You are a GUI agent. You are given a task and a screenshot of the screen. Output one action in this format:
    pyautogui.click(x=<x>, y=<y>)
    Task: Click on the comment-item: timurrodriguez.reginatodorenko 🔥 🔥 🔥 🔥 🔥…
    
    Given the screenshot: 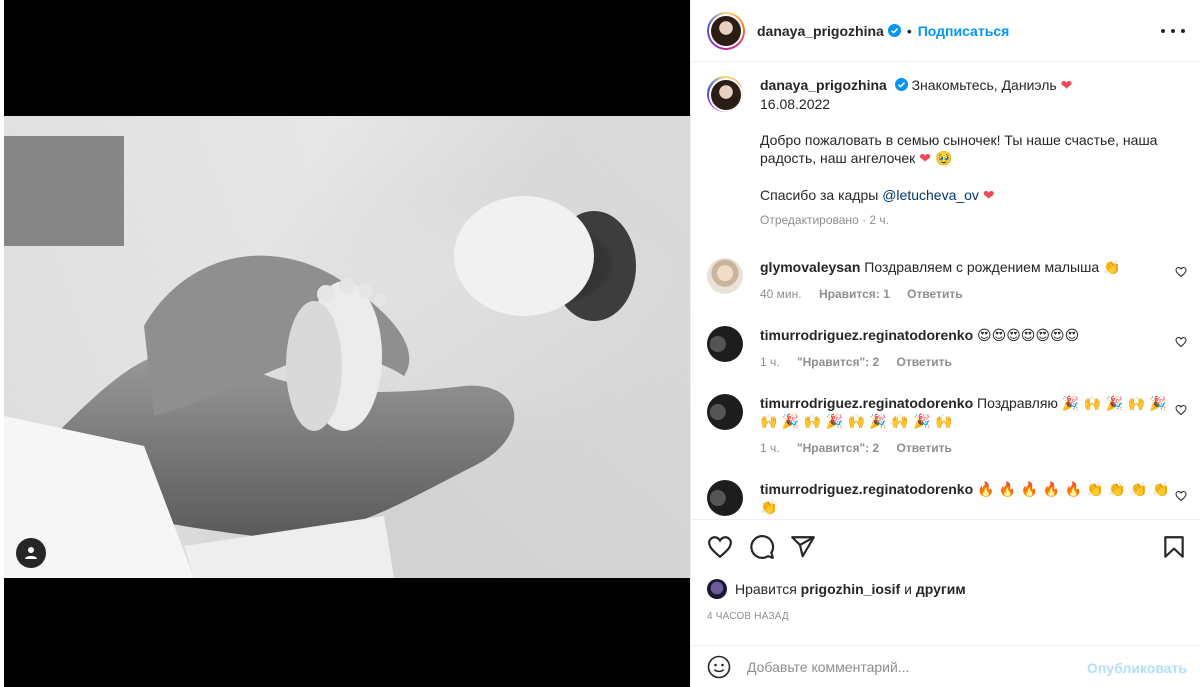 What is the action you would take?
    pyautogui.click(x=947, y=499)
    